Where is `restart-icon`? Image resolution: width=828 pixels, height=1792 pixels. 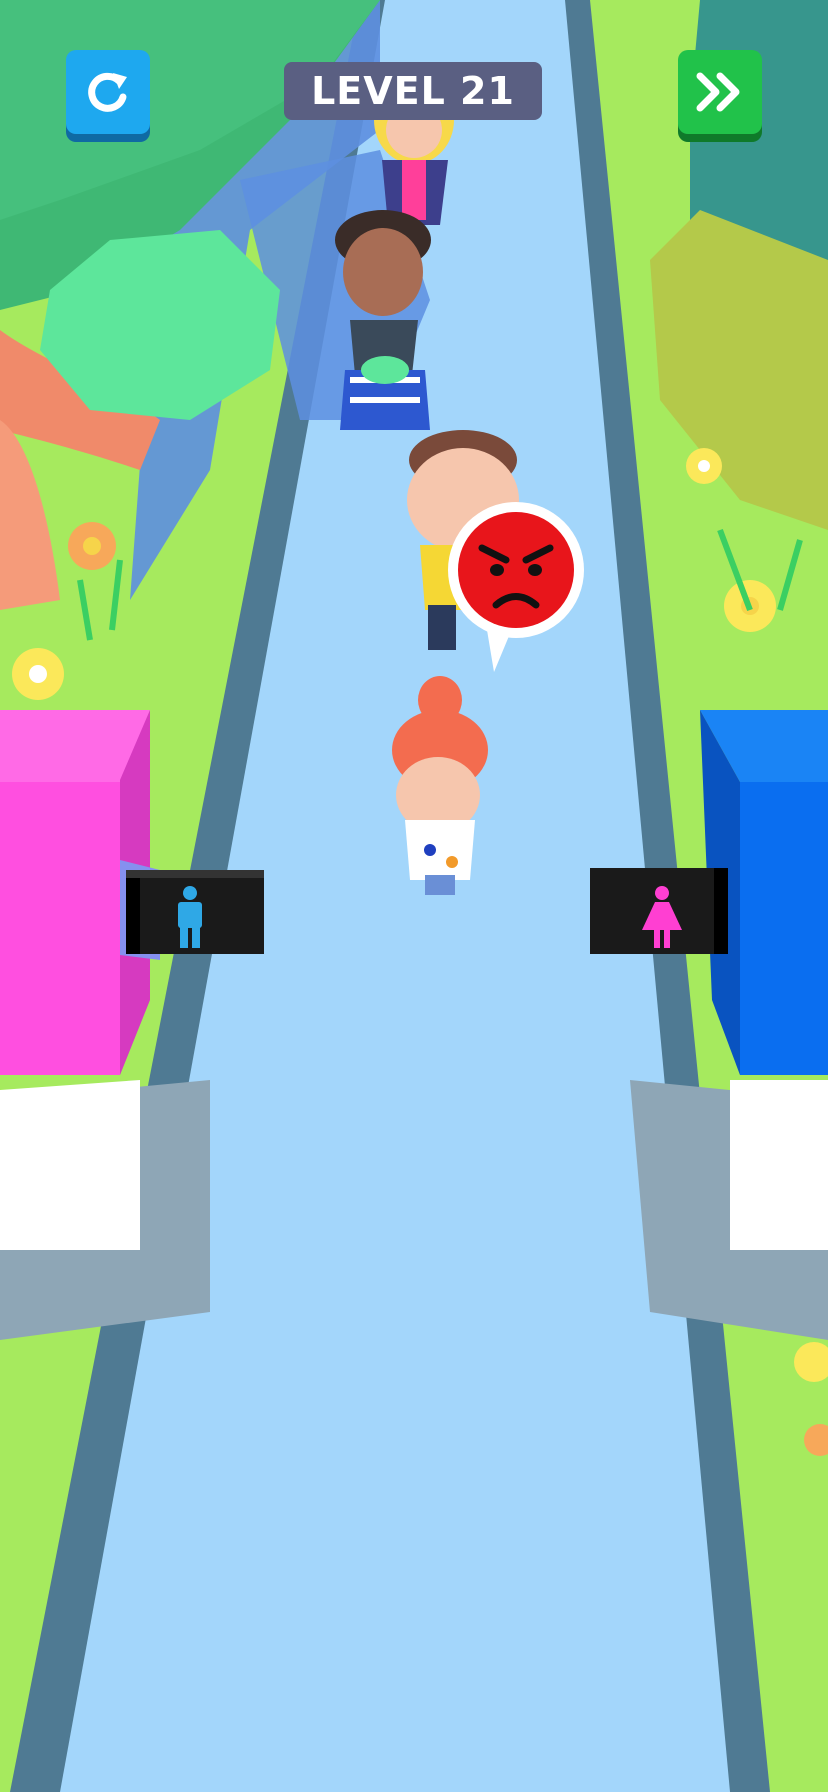 restart-icon is located at coordinates (107, 92).